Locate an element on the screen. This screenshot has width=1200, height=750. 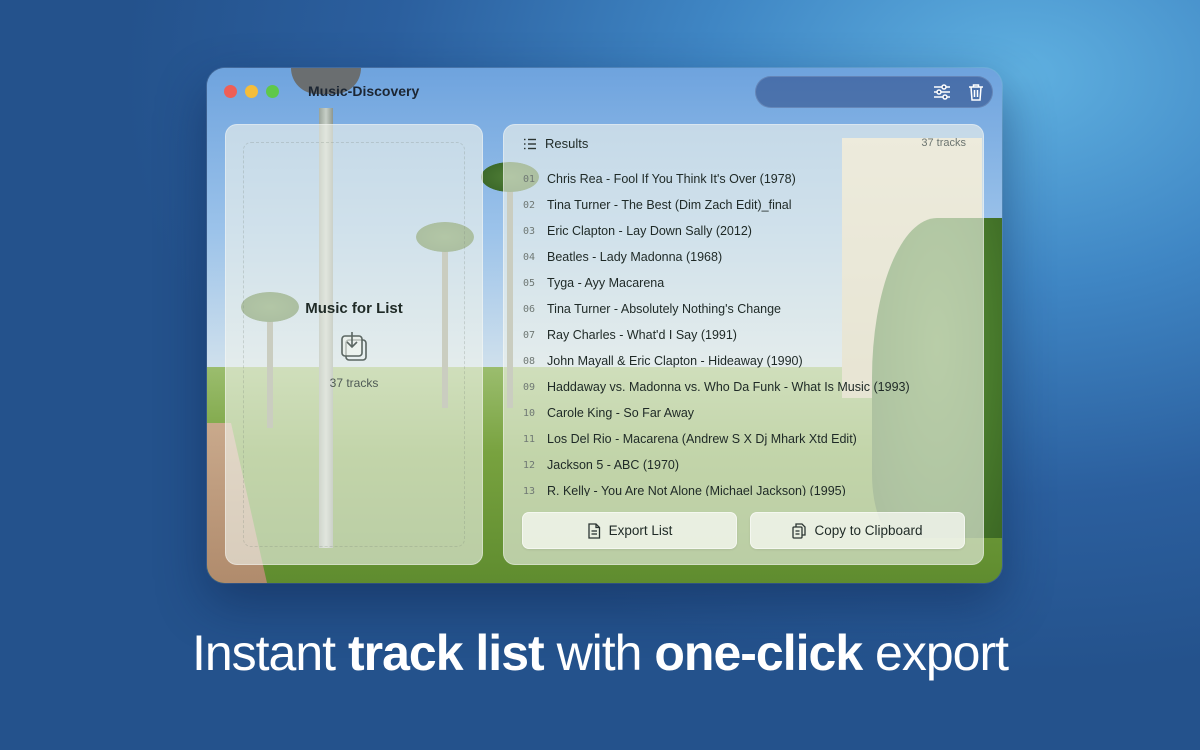
list-item: 03 Eric Clapton - Lay Down Sally (2012) is located at coordinates (637, 231).